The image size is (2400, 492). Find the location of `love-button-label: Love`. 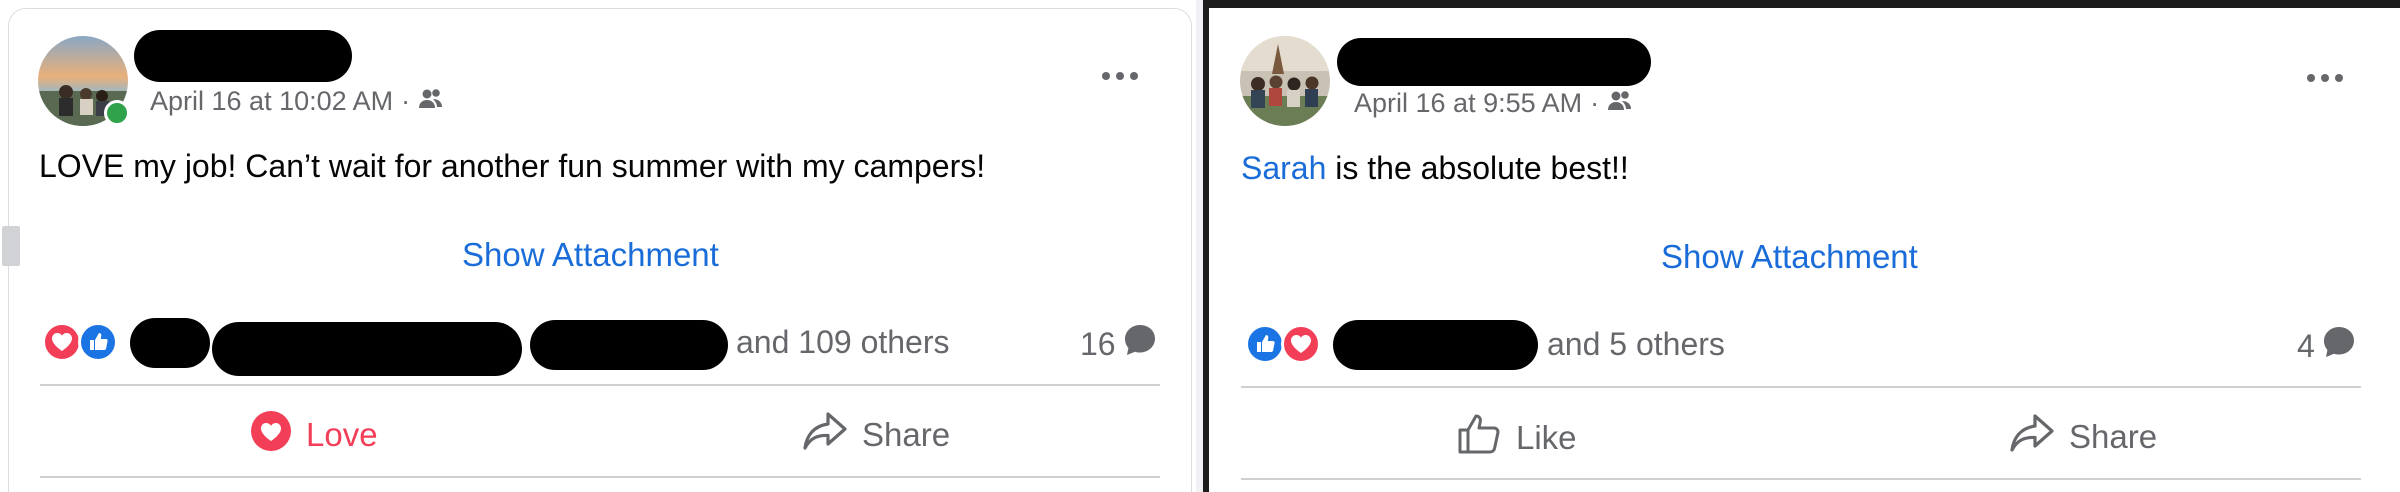

love-button-label: Love is located at coordinates (342, 434).